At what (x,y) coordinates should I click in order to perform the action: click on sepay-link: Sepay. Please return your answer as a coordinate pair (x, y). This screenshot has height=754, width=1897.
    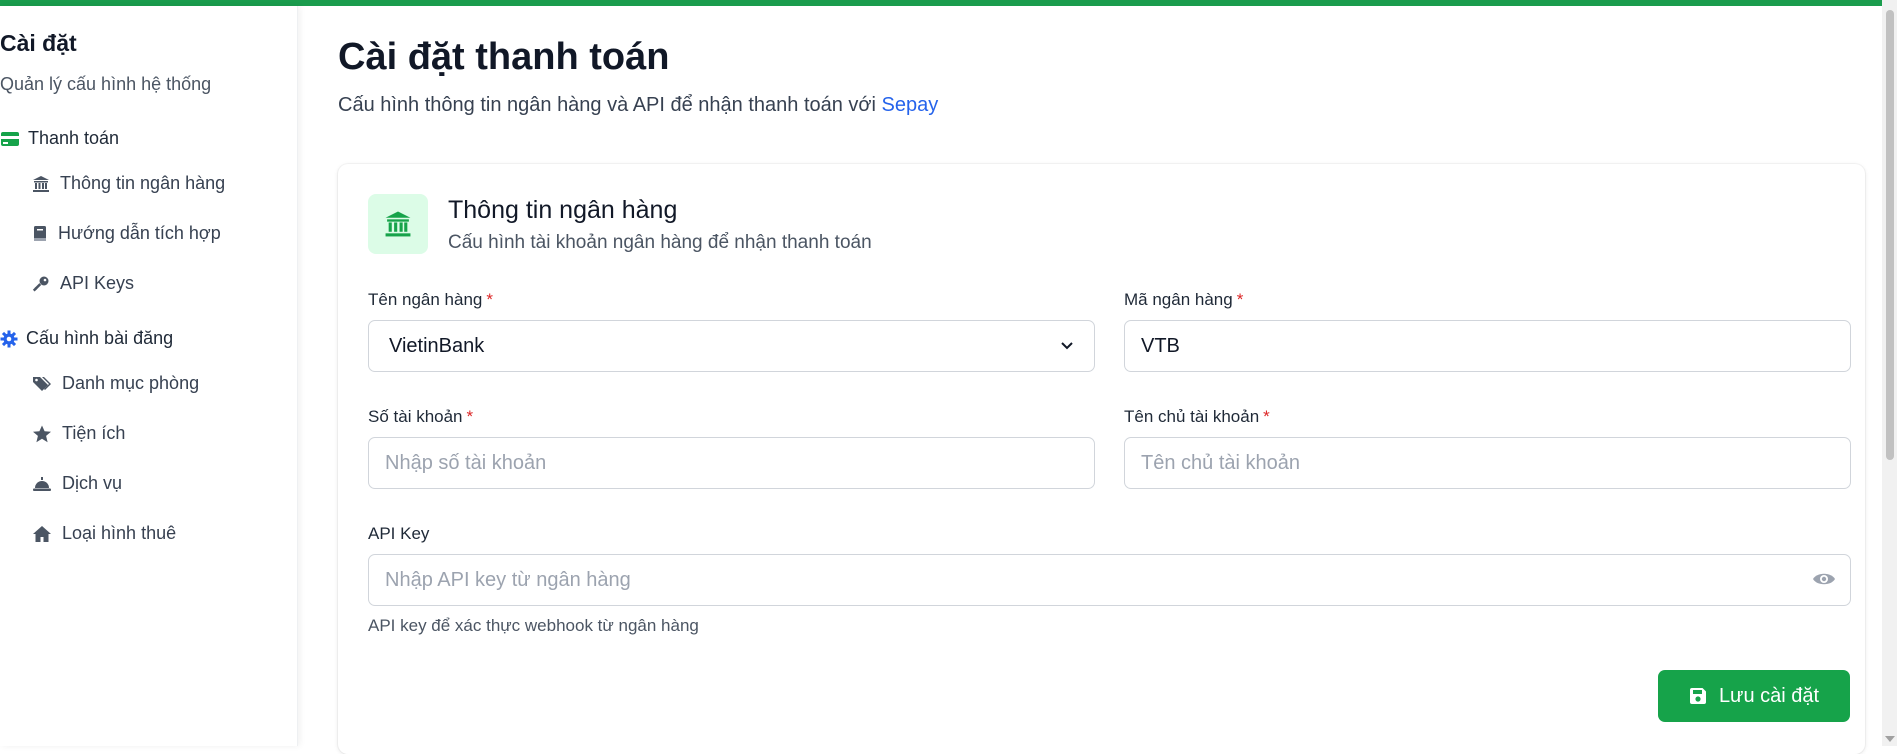
    Looking at the image, I should click on (910, 105).